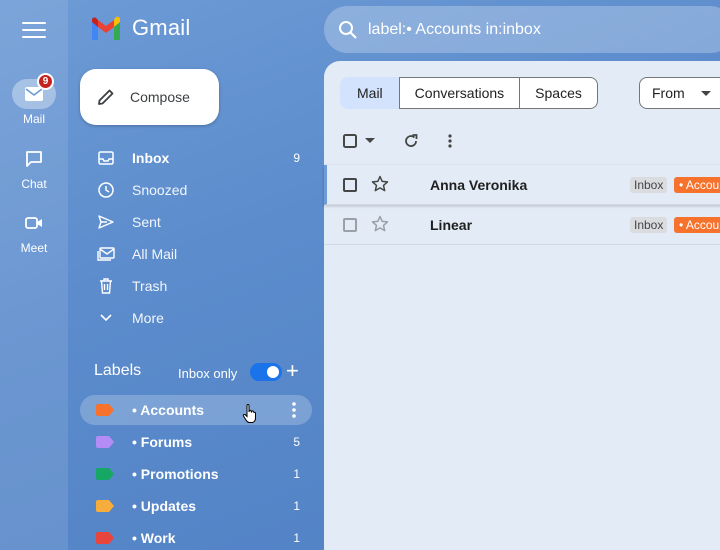  What do you see at coordinates (411, 141) in the screenshot?
I see `refresh-icon` at bounding box center [411, 141].